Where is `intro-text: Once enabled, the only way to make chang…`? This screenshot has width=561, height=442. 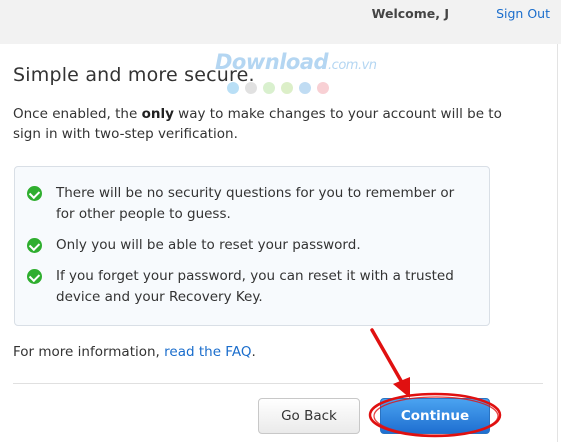 intro-text: Once enabled, the only way to make chang… is located at coordinates (263, 124).